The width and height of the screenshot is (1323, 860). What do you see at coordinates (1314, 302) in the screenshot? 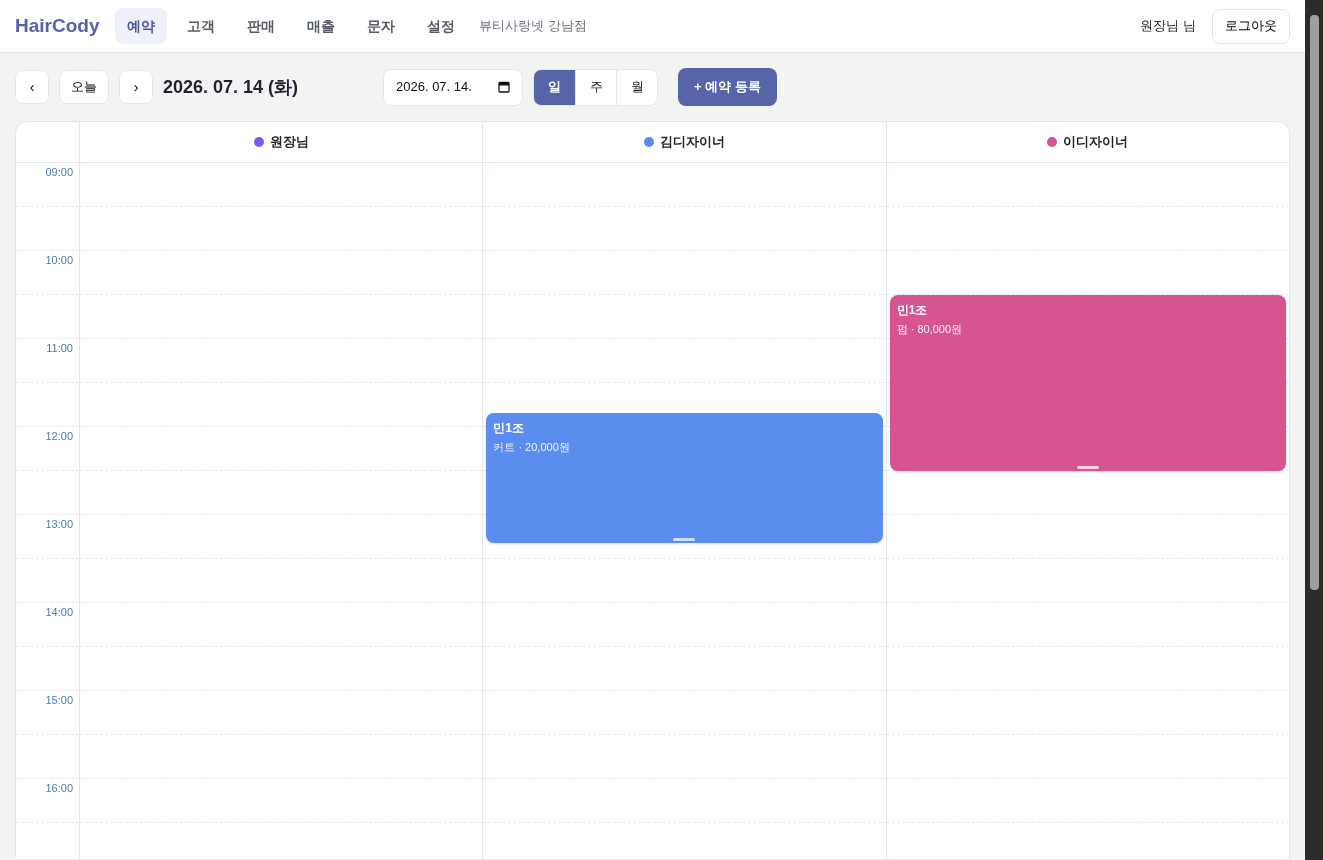
I see `scroll-thumb` at bounding box center [1314, 302].